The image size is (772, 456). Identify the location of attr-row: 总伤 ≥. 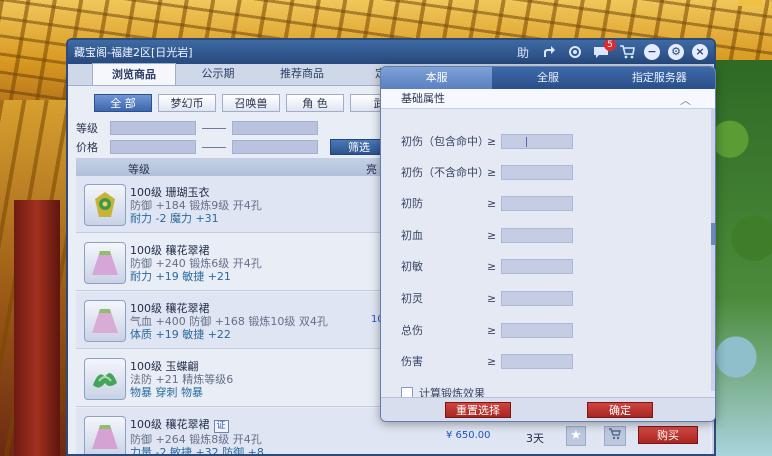
(487, 330).